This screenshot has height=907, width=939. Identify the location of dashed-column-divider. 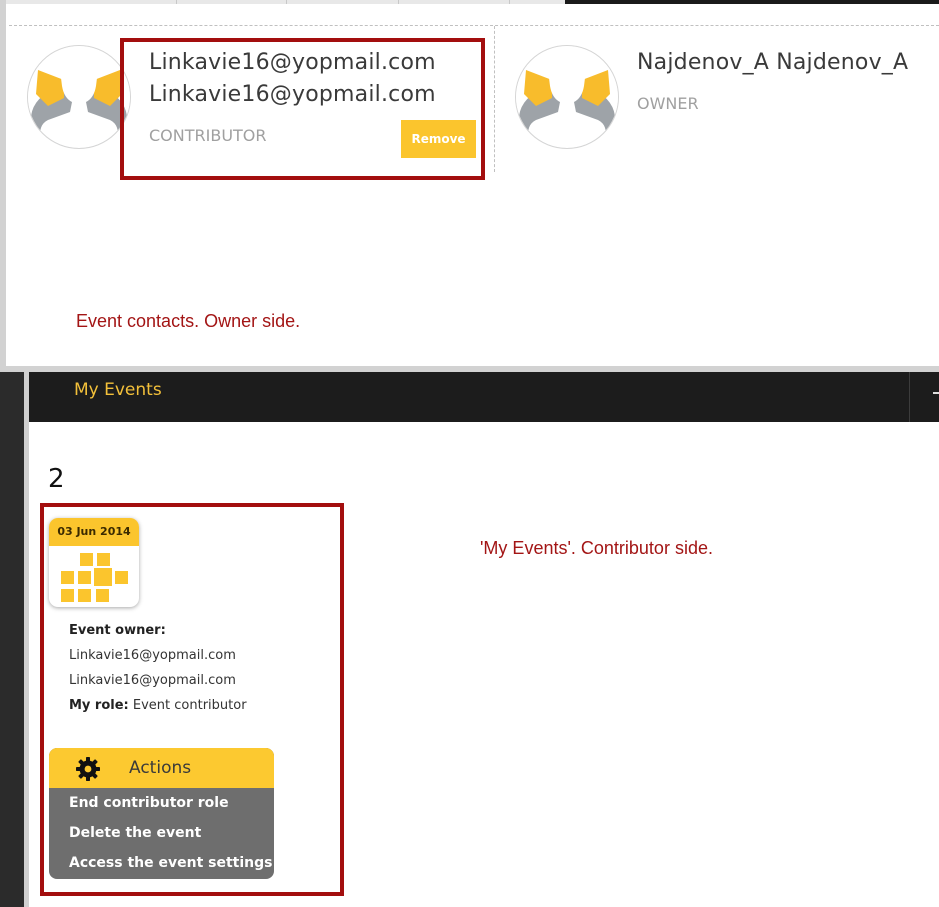
(494, 99).